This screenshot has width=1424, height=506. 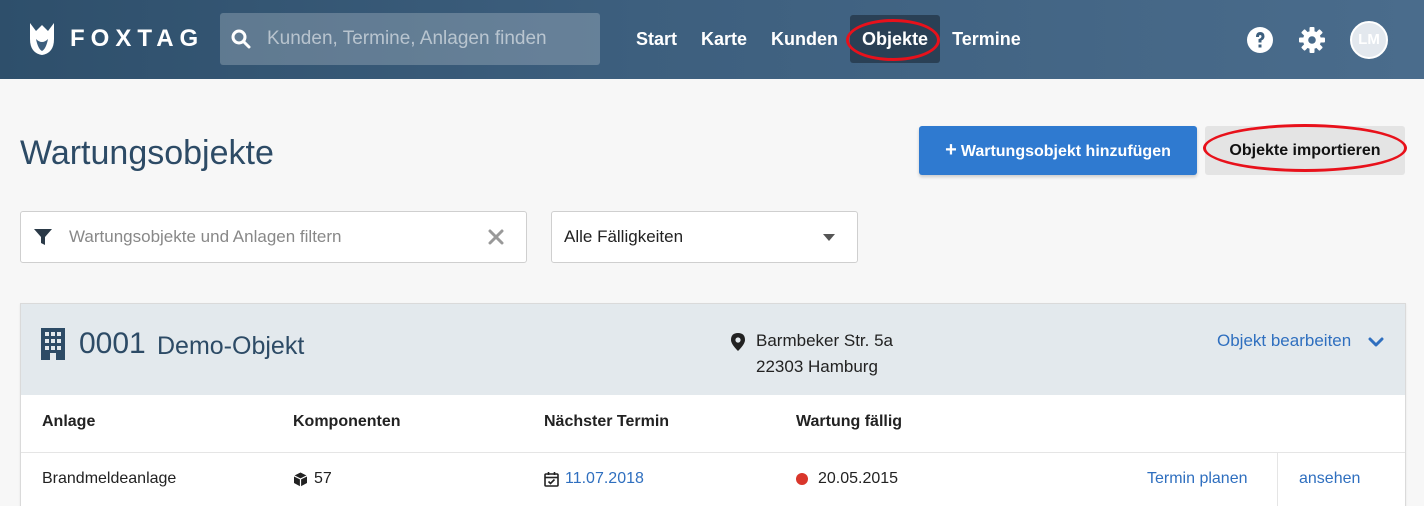 I want to click on add-object-button: + Wartungsobjekt hinzufügen, so click(x=1058, y=150).